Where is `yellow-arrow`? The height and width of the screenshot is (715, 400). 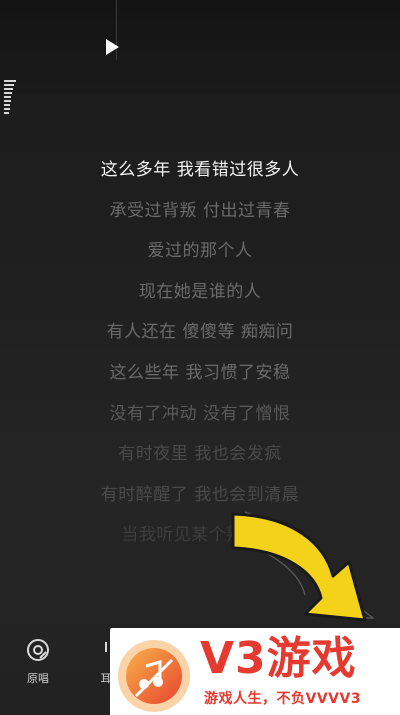
yellow-arrow is located at coordinates (303, 566).